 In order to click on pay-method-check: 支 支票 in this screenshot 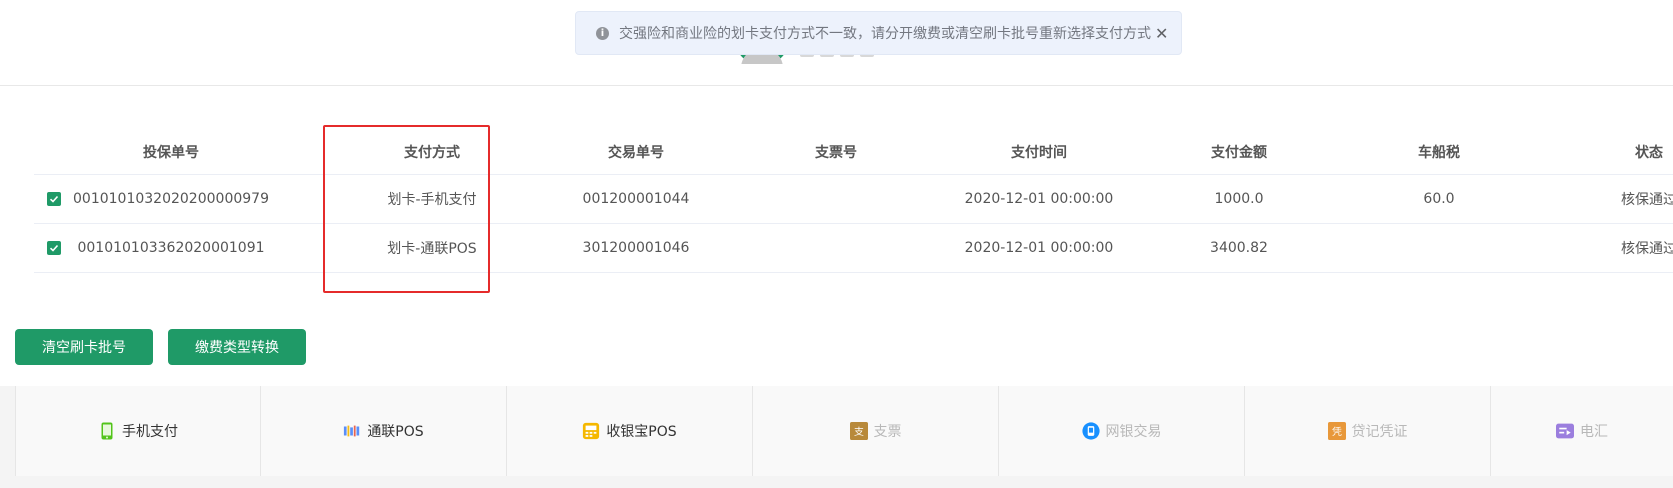, I will do `click(876, 431)`.